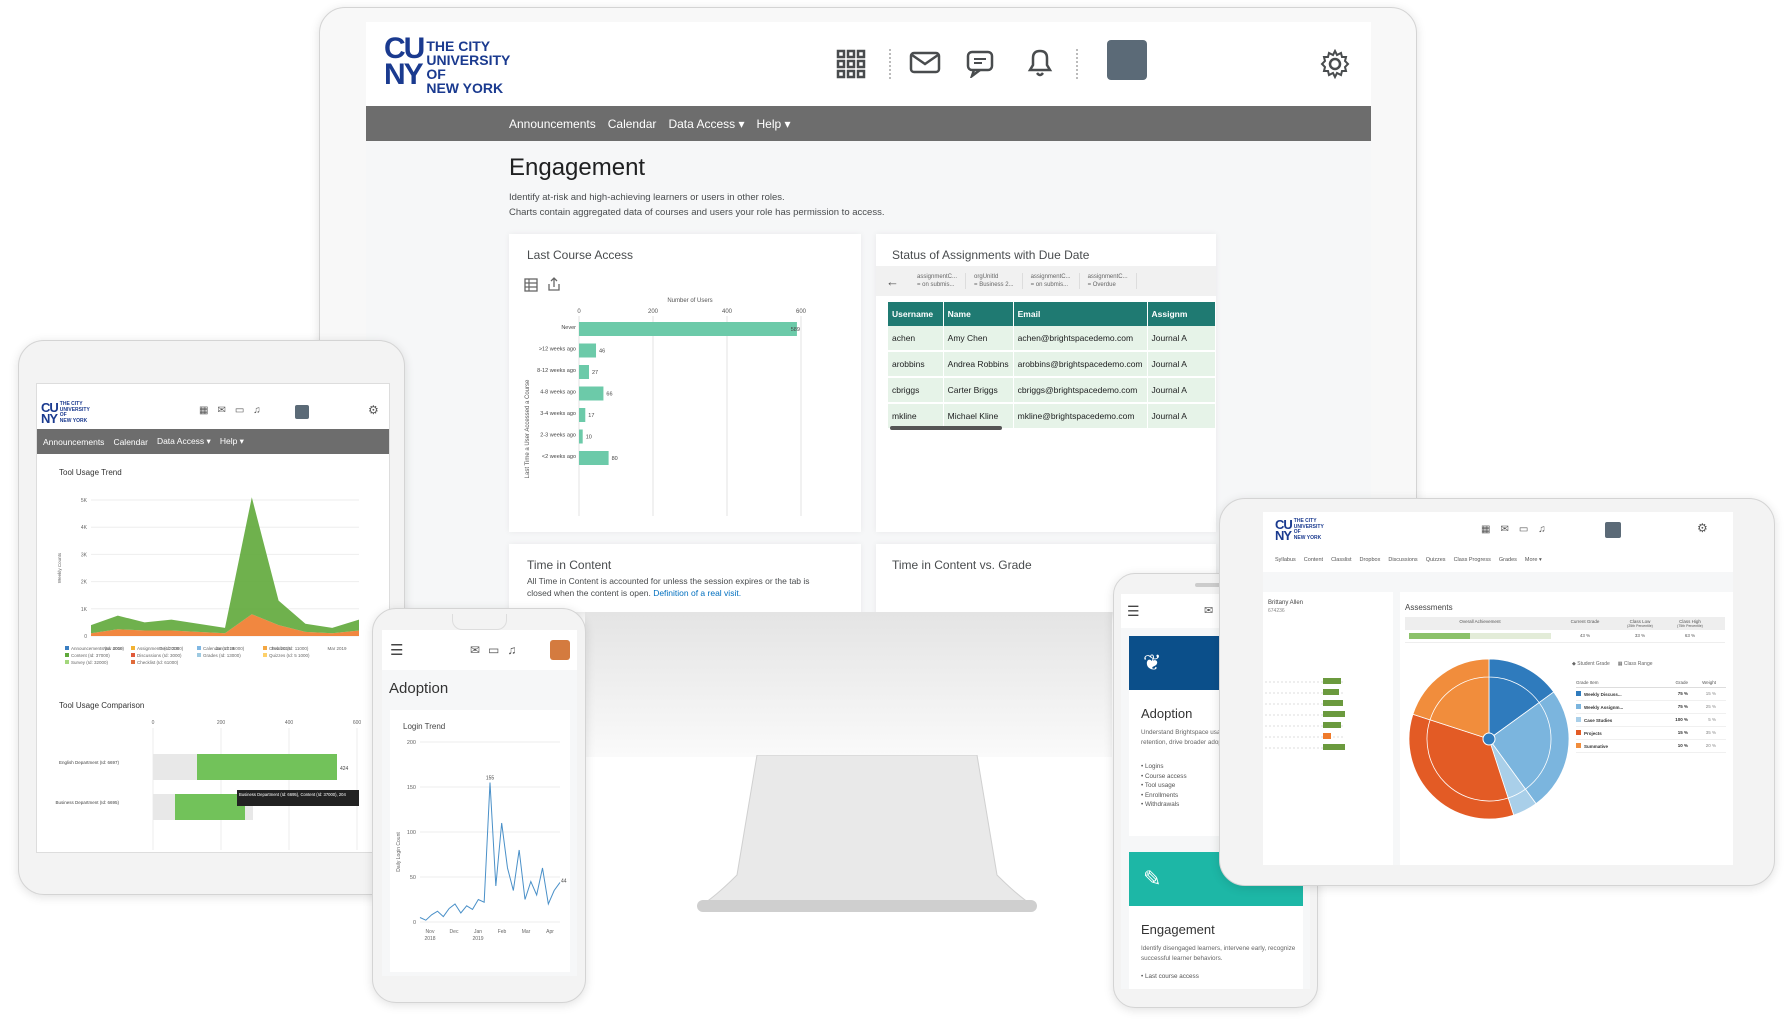  I want to click on logo-line4: NEW YORK, so click(465, 88).